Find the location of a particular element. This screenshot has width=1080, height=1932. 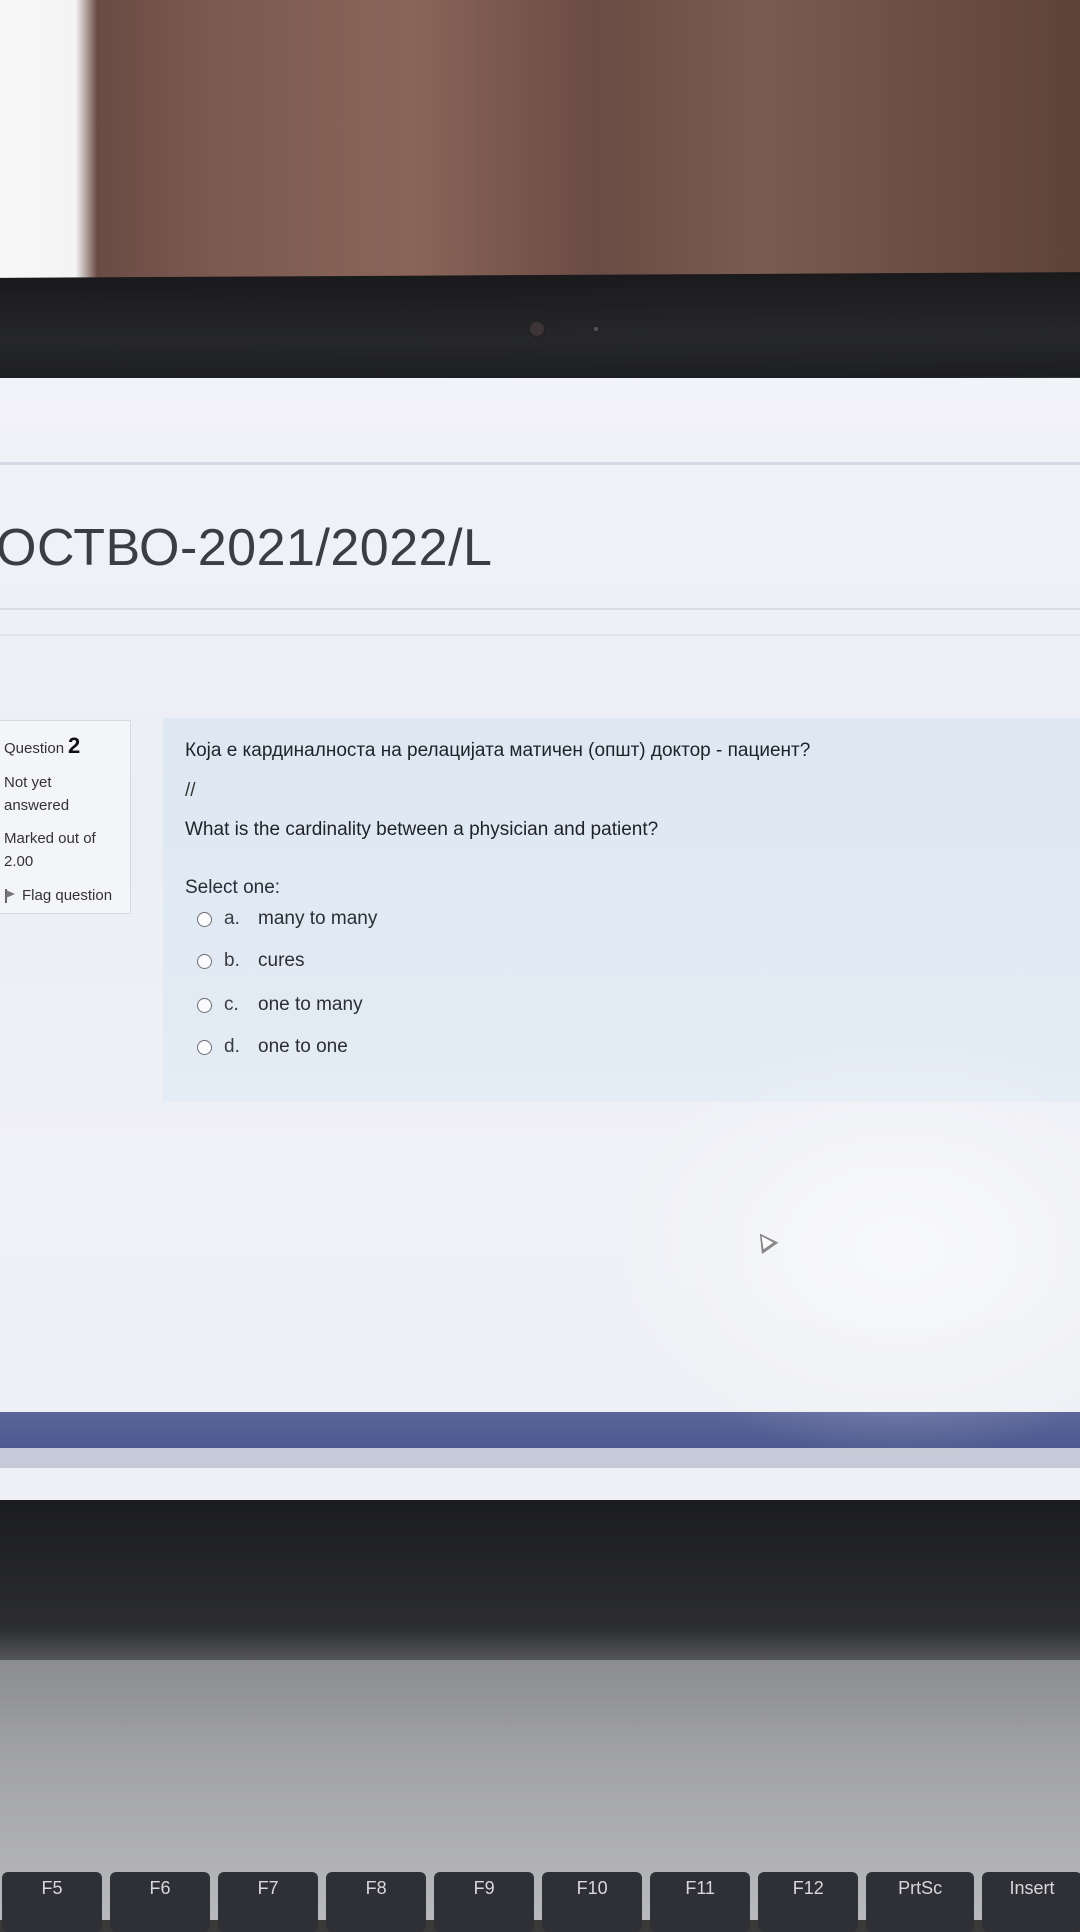

question-grade: Marked out of 2.00 is located at coordinates (50, 850).